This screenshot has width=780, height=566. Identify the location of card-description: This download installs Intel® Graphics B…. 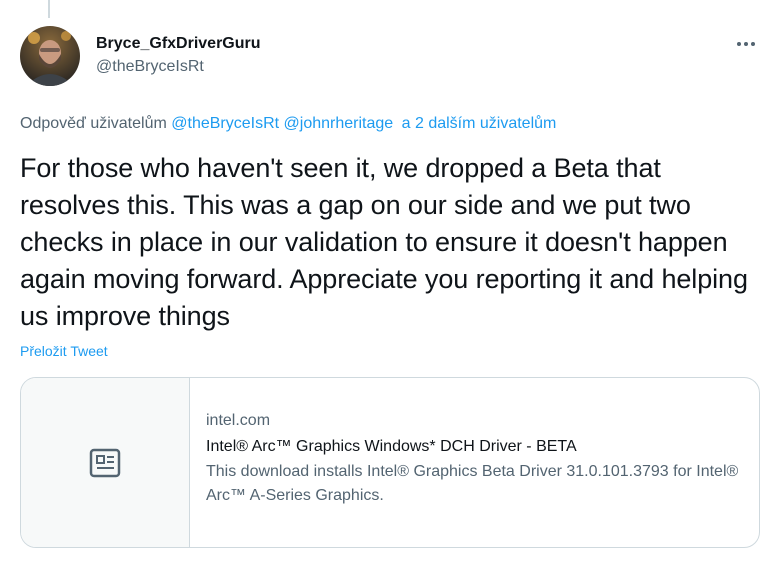
(472, 483).